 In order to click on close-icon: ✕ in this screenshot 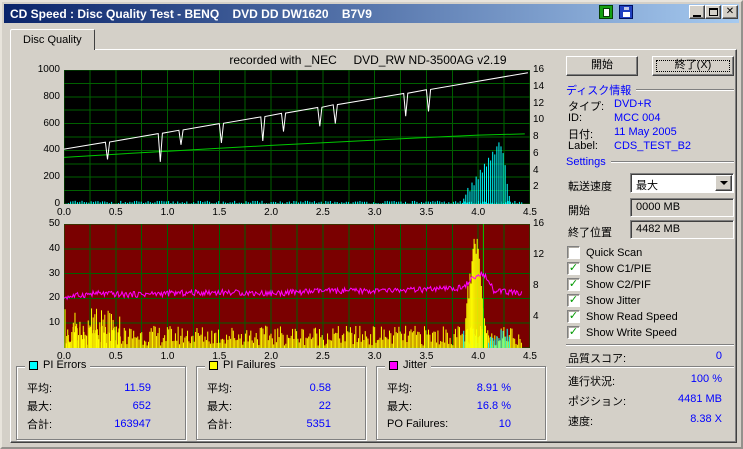, I will do `click(730, 11)`.